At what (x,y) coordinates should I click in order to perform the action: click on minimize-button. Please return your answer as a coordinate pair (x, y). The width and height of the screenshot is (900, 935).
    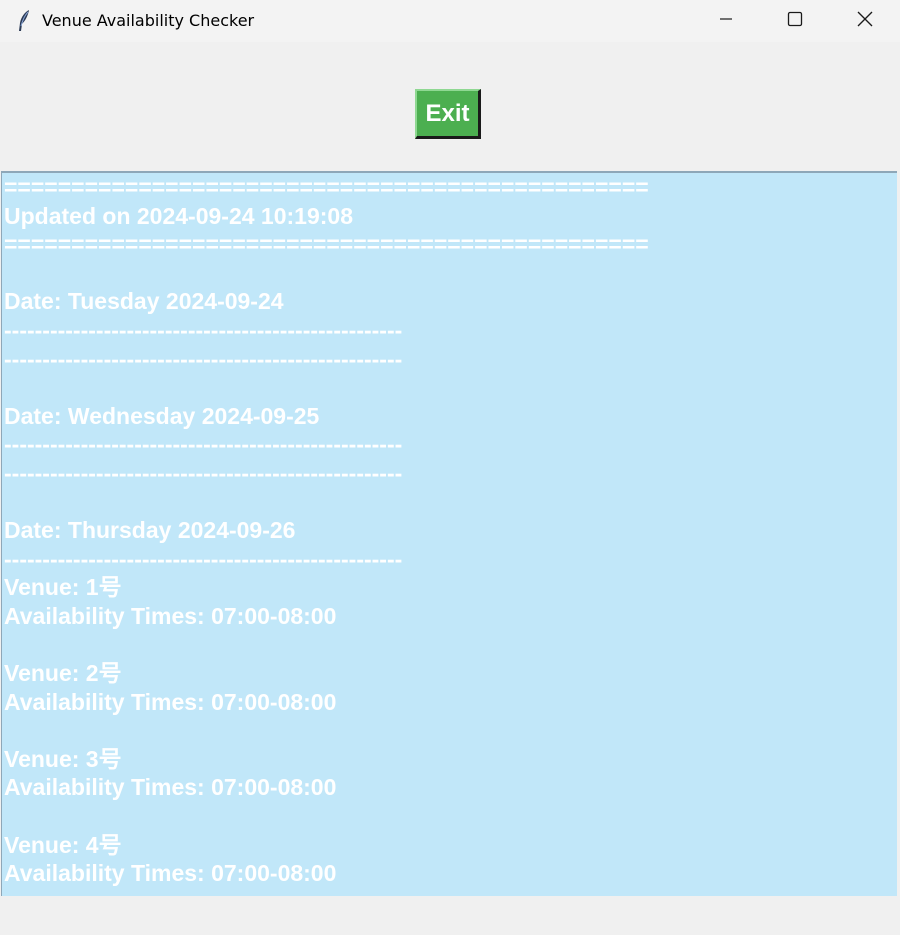
    Looking at the image, I should click on (726, 21).